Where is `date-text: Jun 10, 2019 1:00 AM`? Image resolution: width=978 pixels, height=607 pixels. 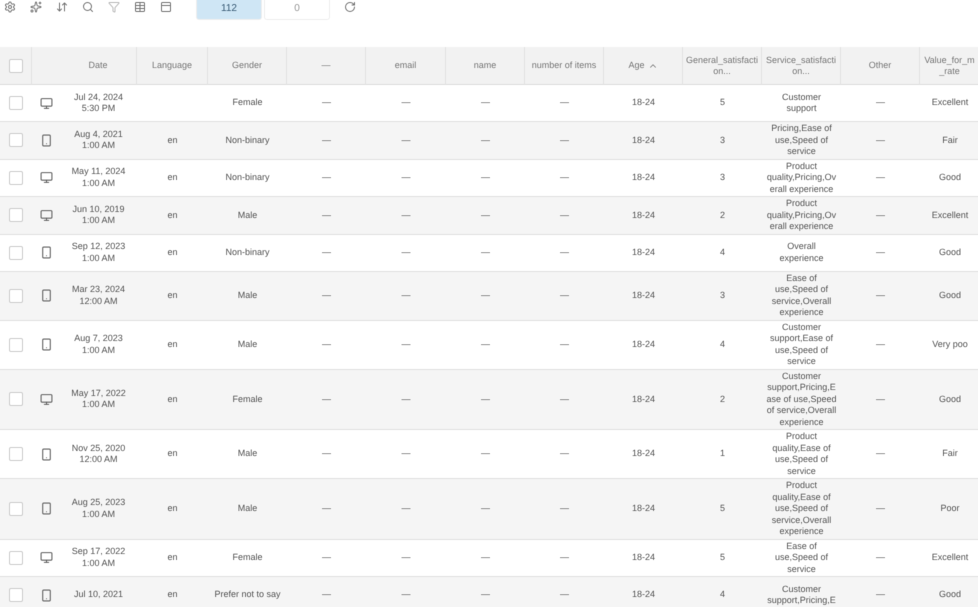 date-text: Jun 10, 2019 1:00 AM is located at coordinates (98, 215).